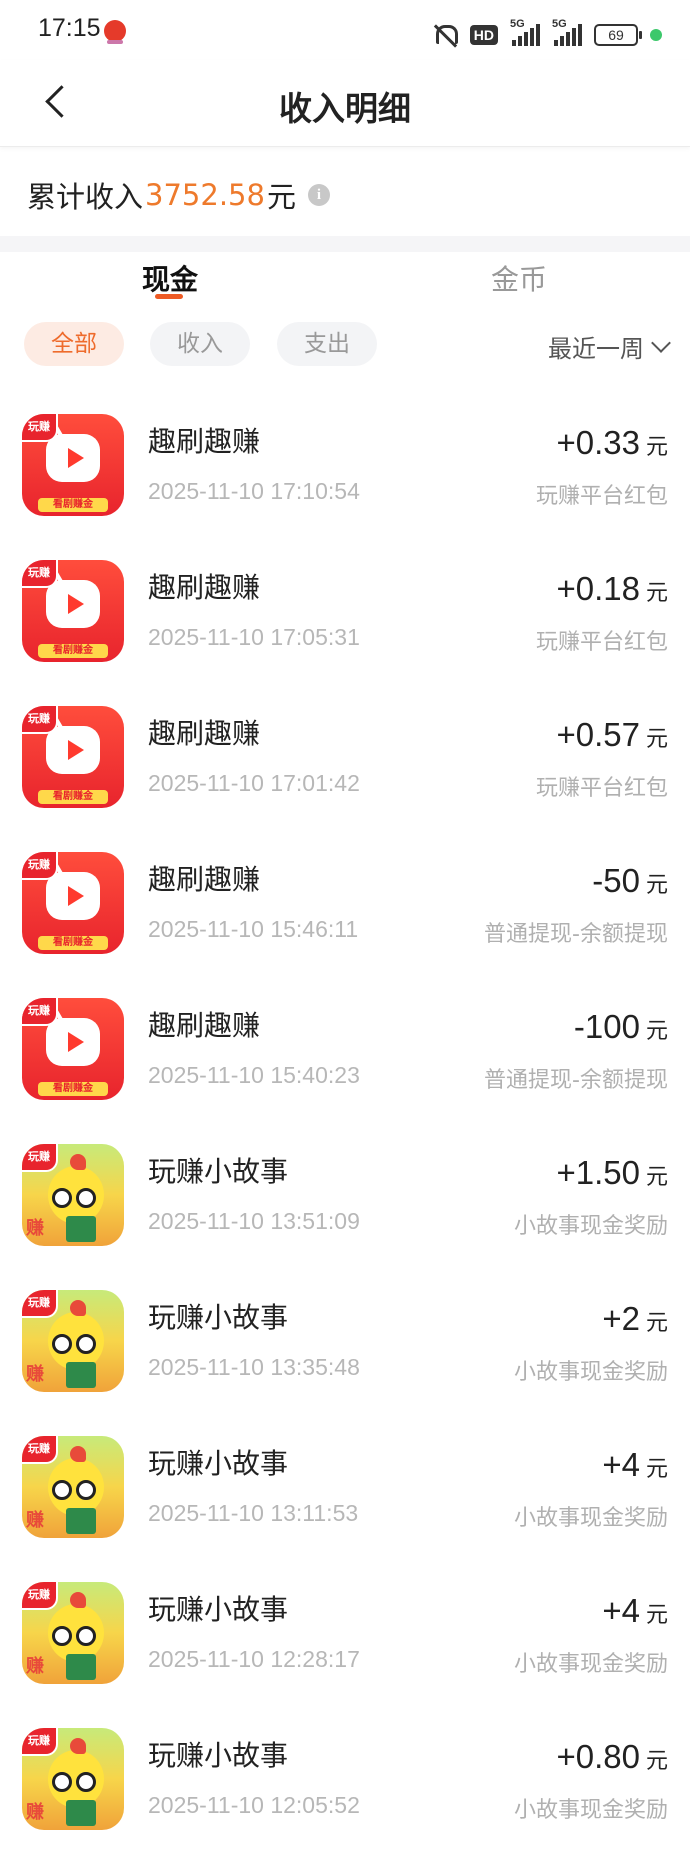  Describe the element at coordinates (618, 35) in the screenshot. I see `battery-icon: 69` at that location.